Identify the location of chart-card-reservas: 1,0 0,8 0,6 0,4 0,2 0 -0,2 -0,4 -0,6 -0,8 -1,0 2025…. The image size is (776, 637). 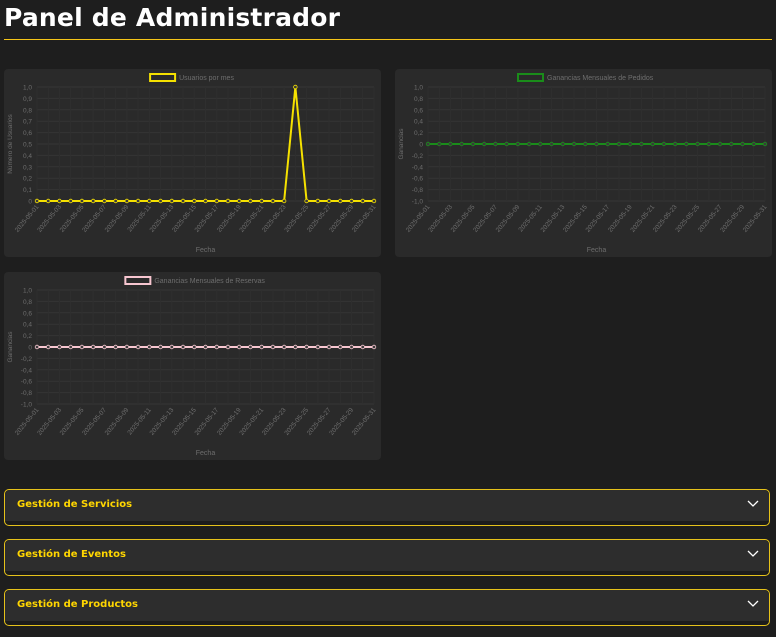
(192, 366).